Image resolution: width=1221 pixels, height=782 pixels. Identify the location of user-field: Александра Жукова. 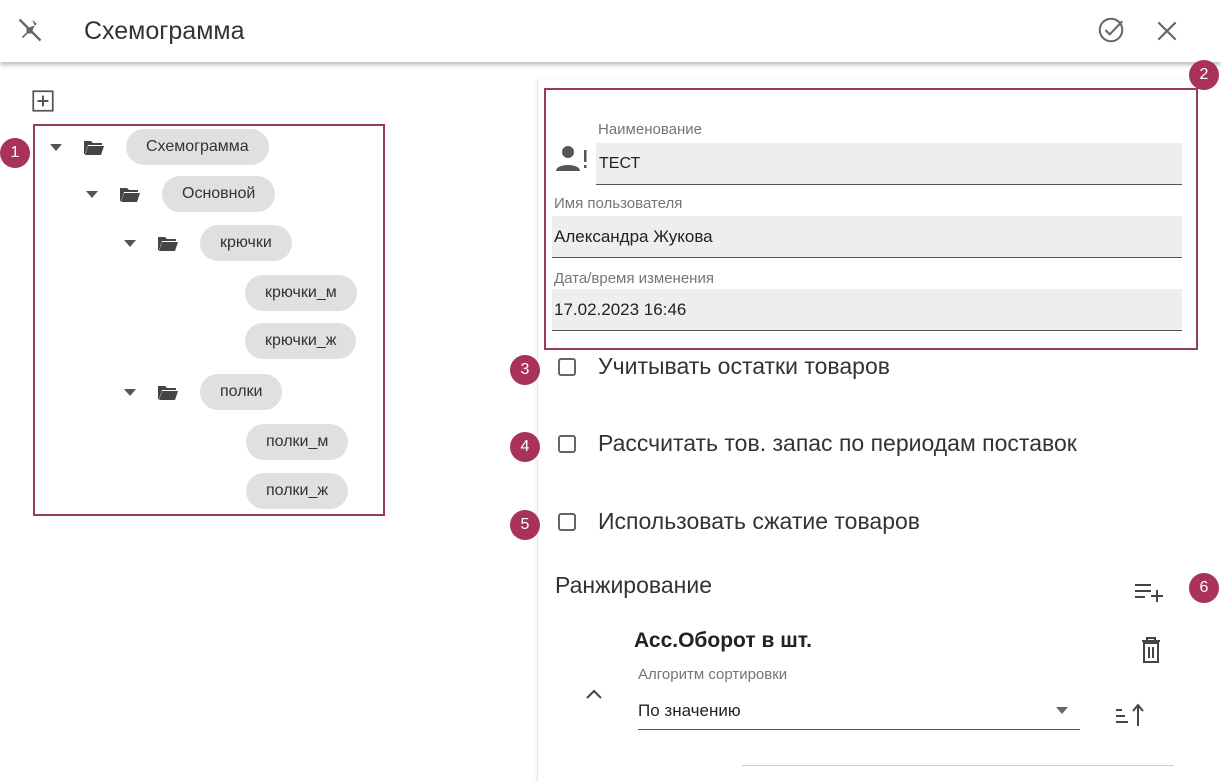
(867, 237).